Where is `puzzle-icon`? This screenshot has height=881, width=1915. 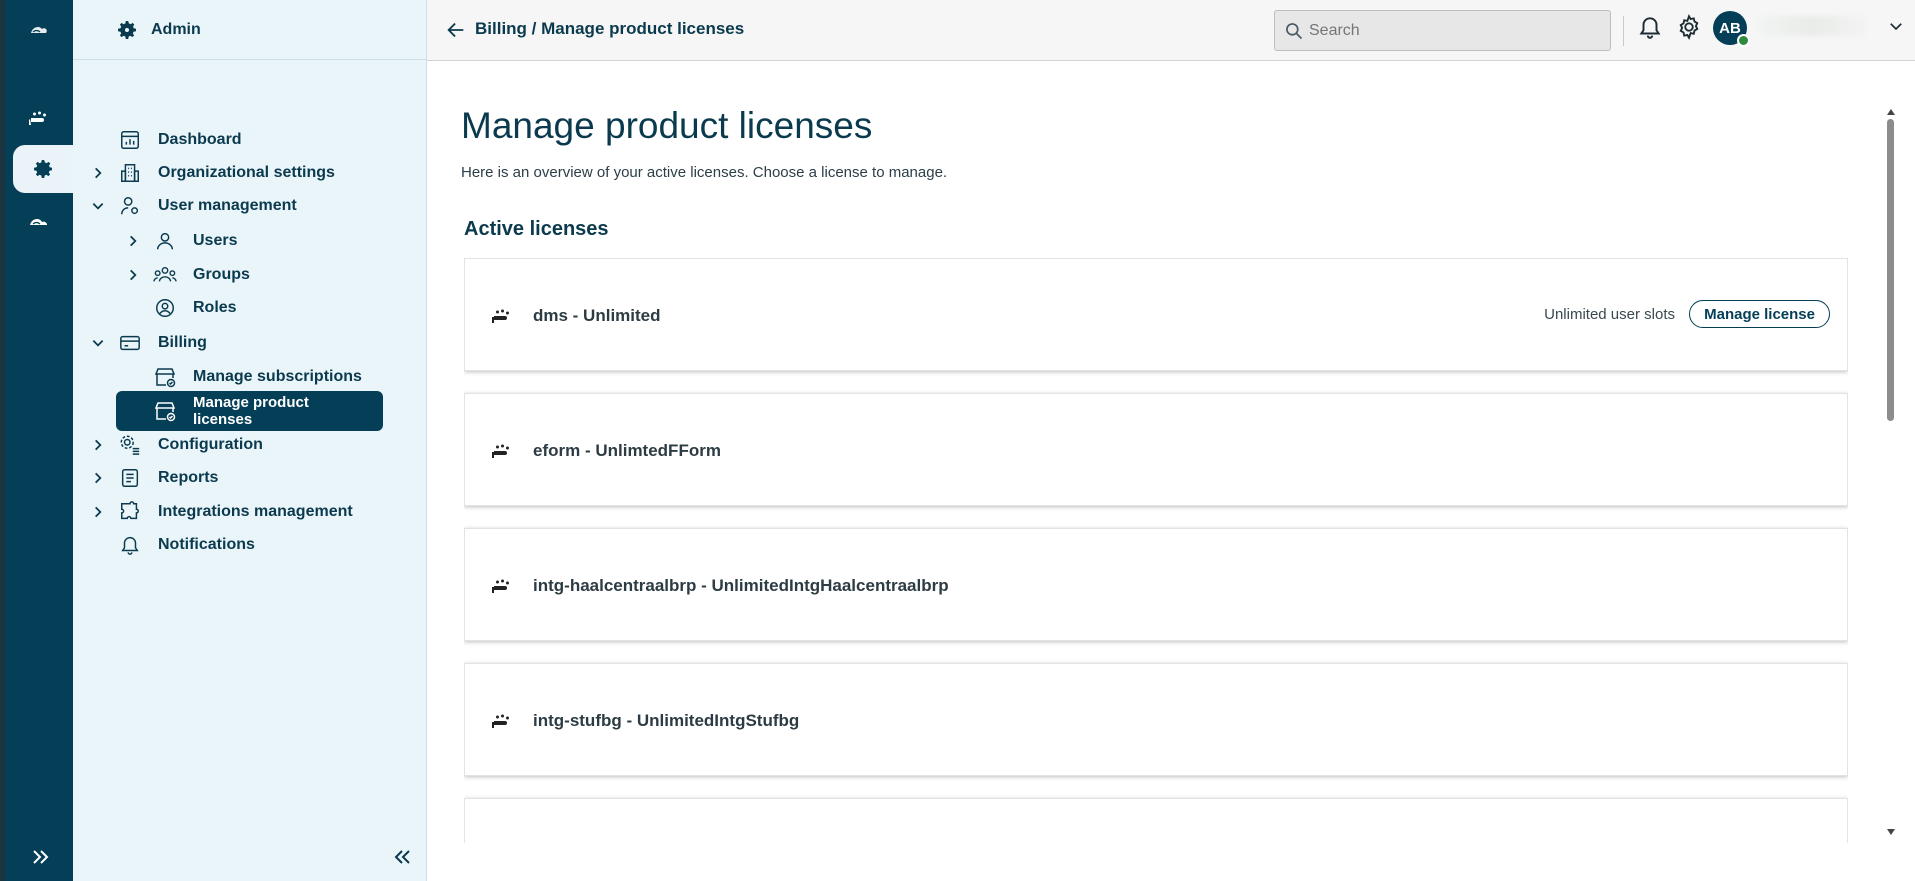 puzzle-icon is located at coordinates (130, 512).